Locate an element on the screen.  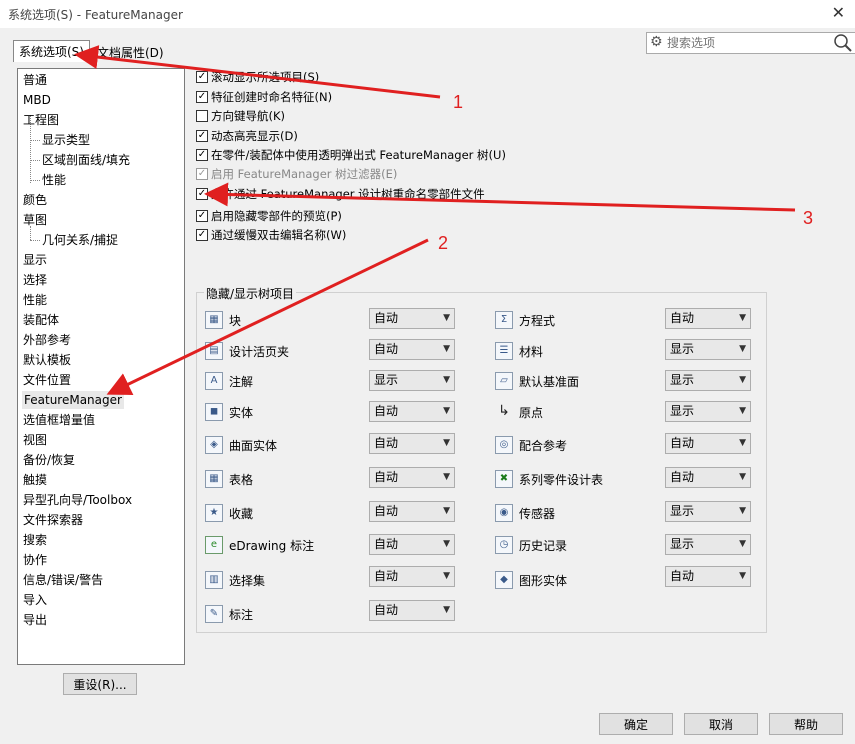
markup-icon: ✎ is located at coordinates (214, 614).